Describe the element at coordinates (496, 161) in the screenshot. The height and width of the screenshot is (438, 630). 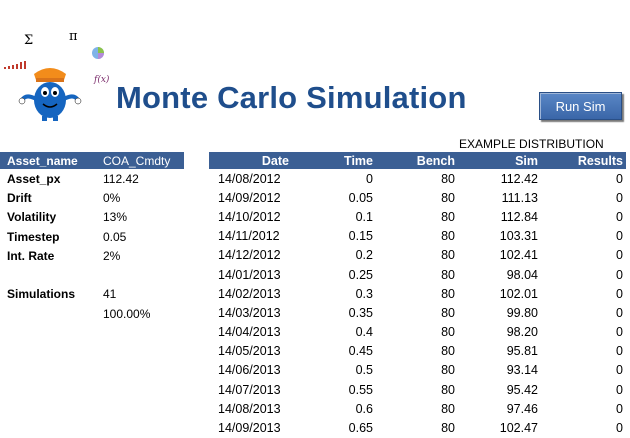
I see `column-header-sim: Sim` at that location.